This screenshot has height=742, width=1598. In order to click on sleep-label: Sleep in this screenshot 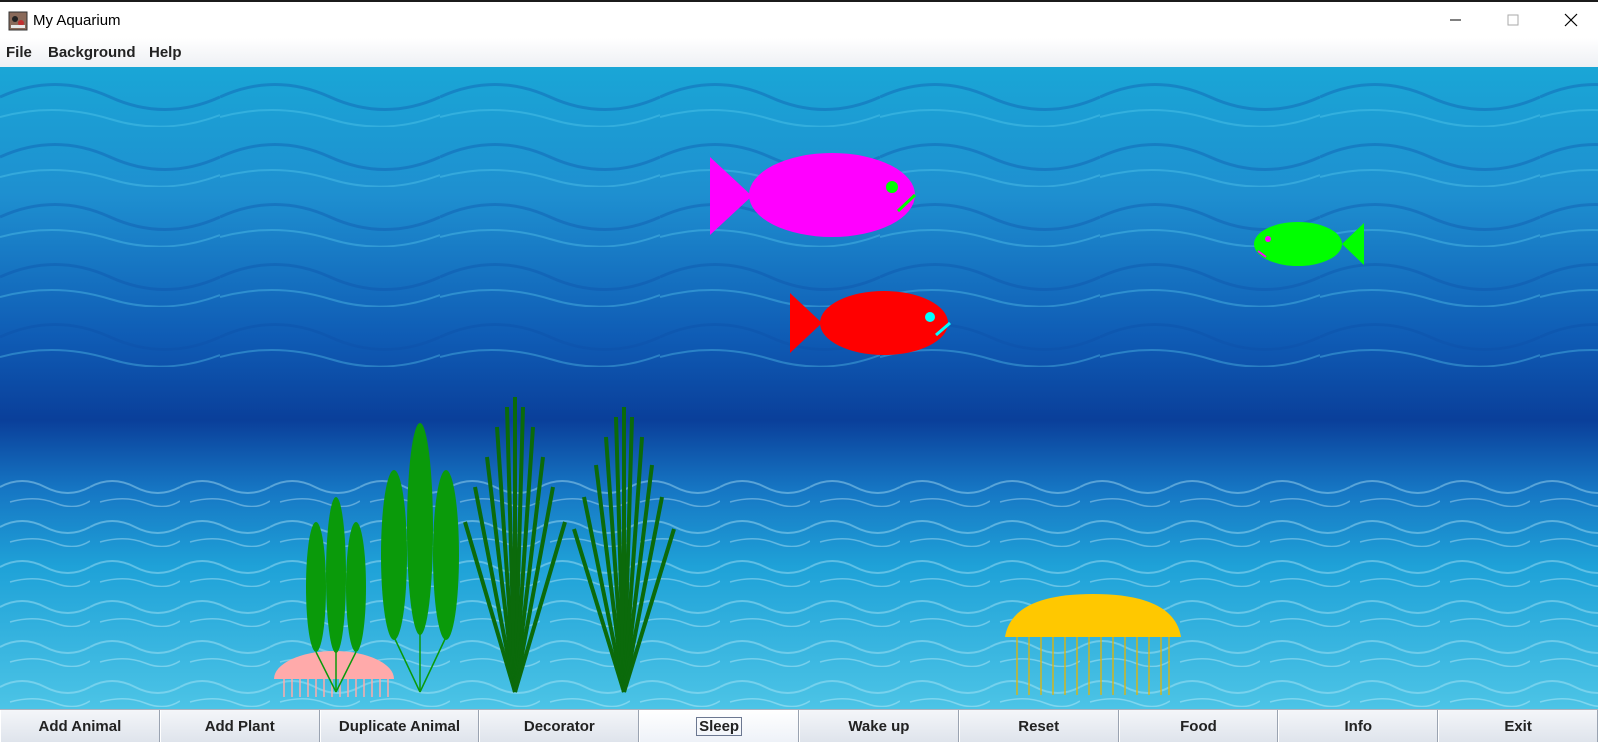, I will do `click(719, 726)`.